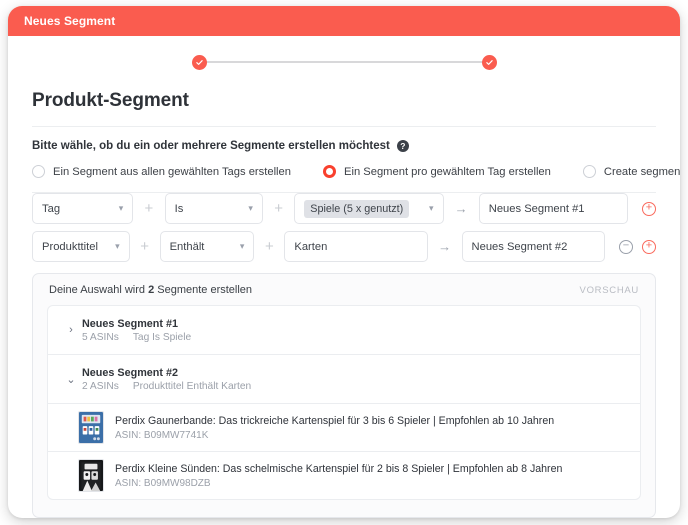 The height and width of the screenshot is (525, 688). I want to click on segment-name: Neues Segment #2, so click(130, 372).